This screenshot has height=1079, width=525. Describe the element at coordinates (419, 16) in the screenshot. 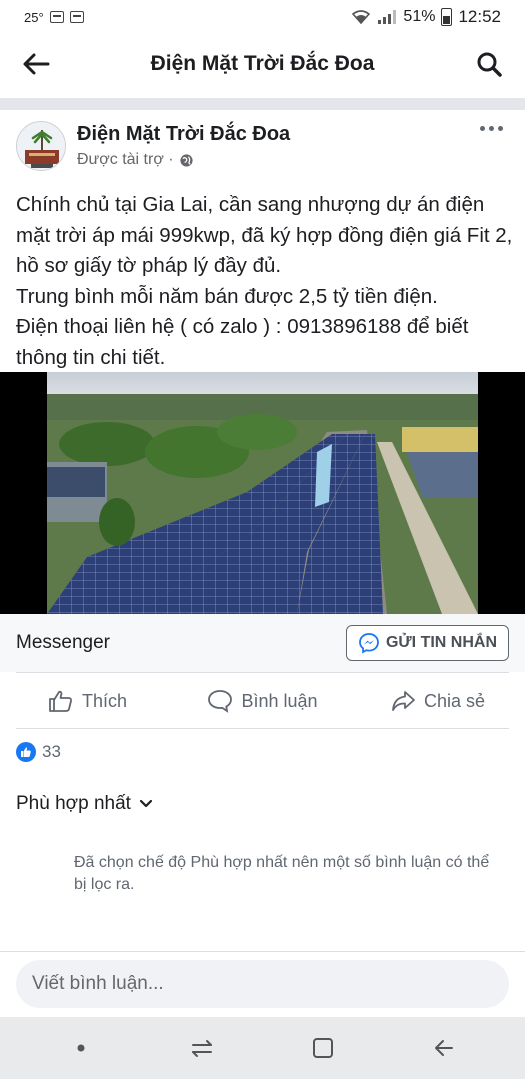

I see `battery-percent: 51%` at that location.